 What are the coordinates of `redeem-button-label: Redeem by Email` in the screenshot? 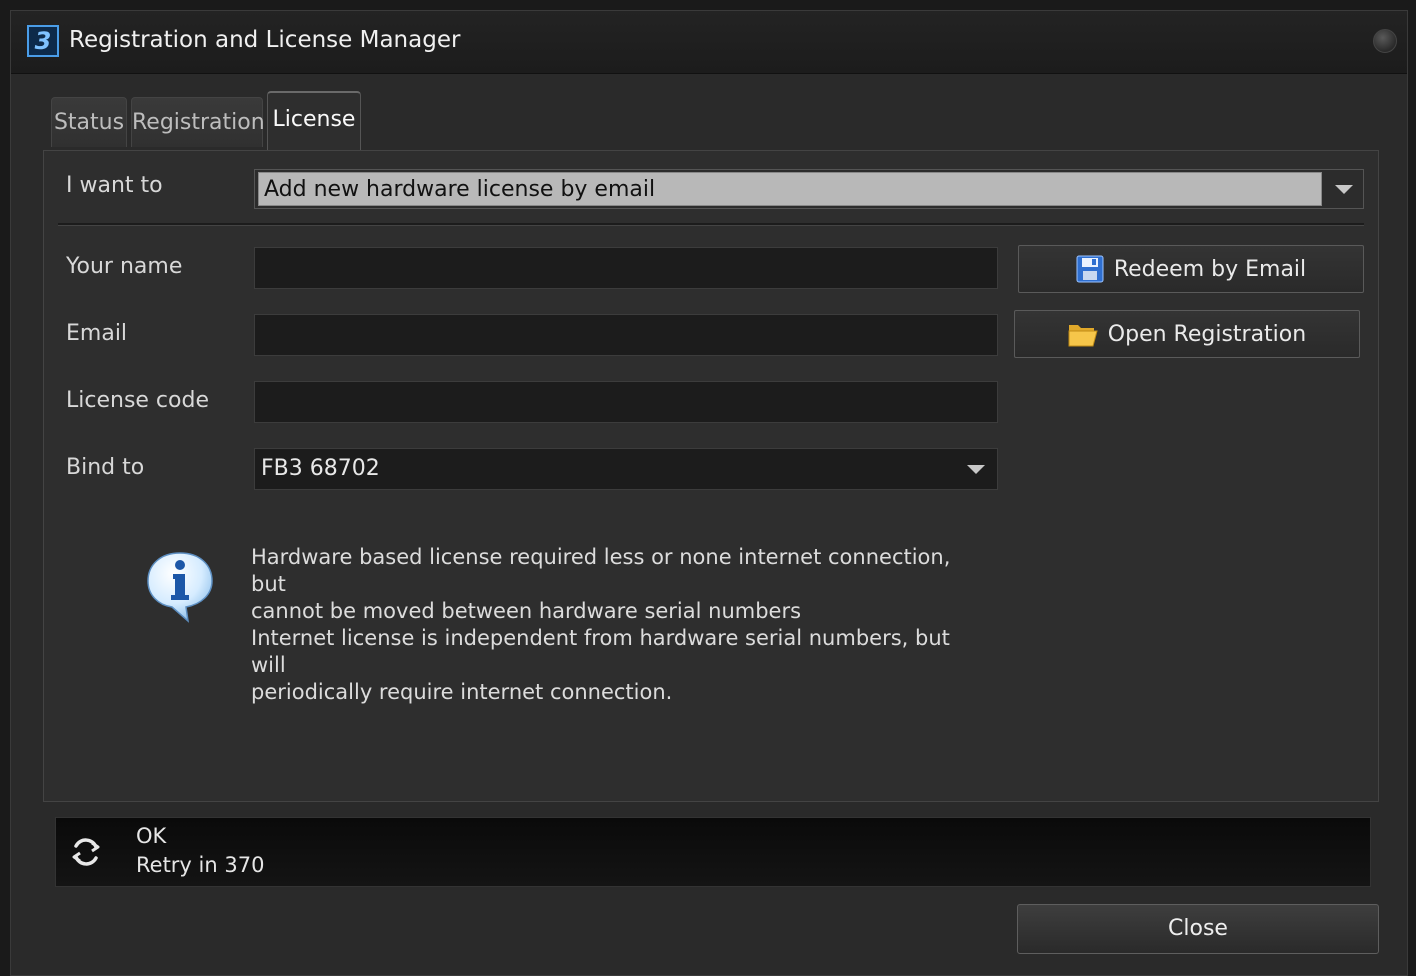 It's located at (1210, 269).